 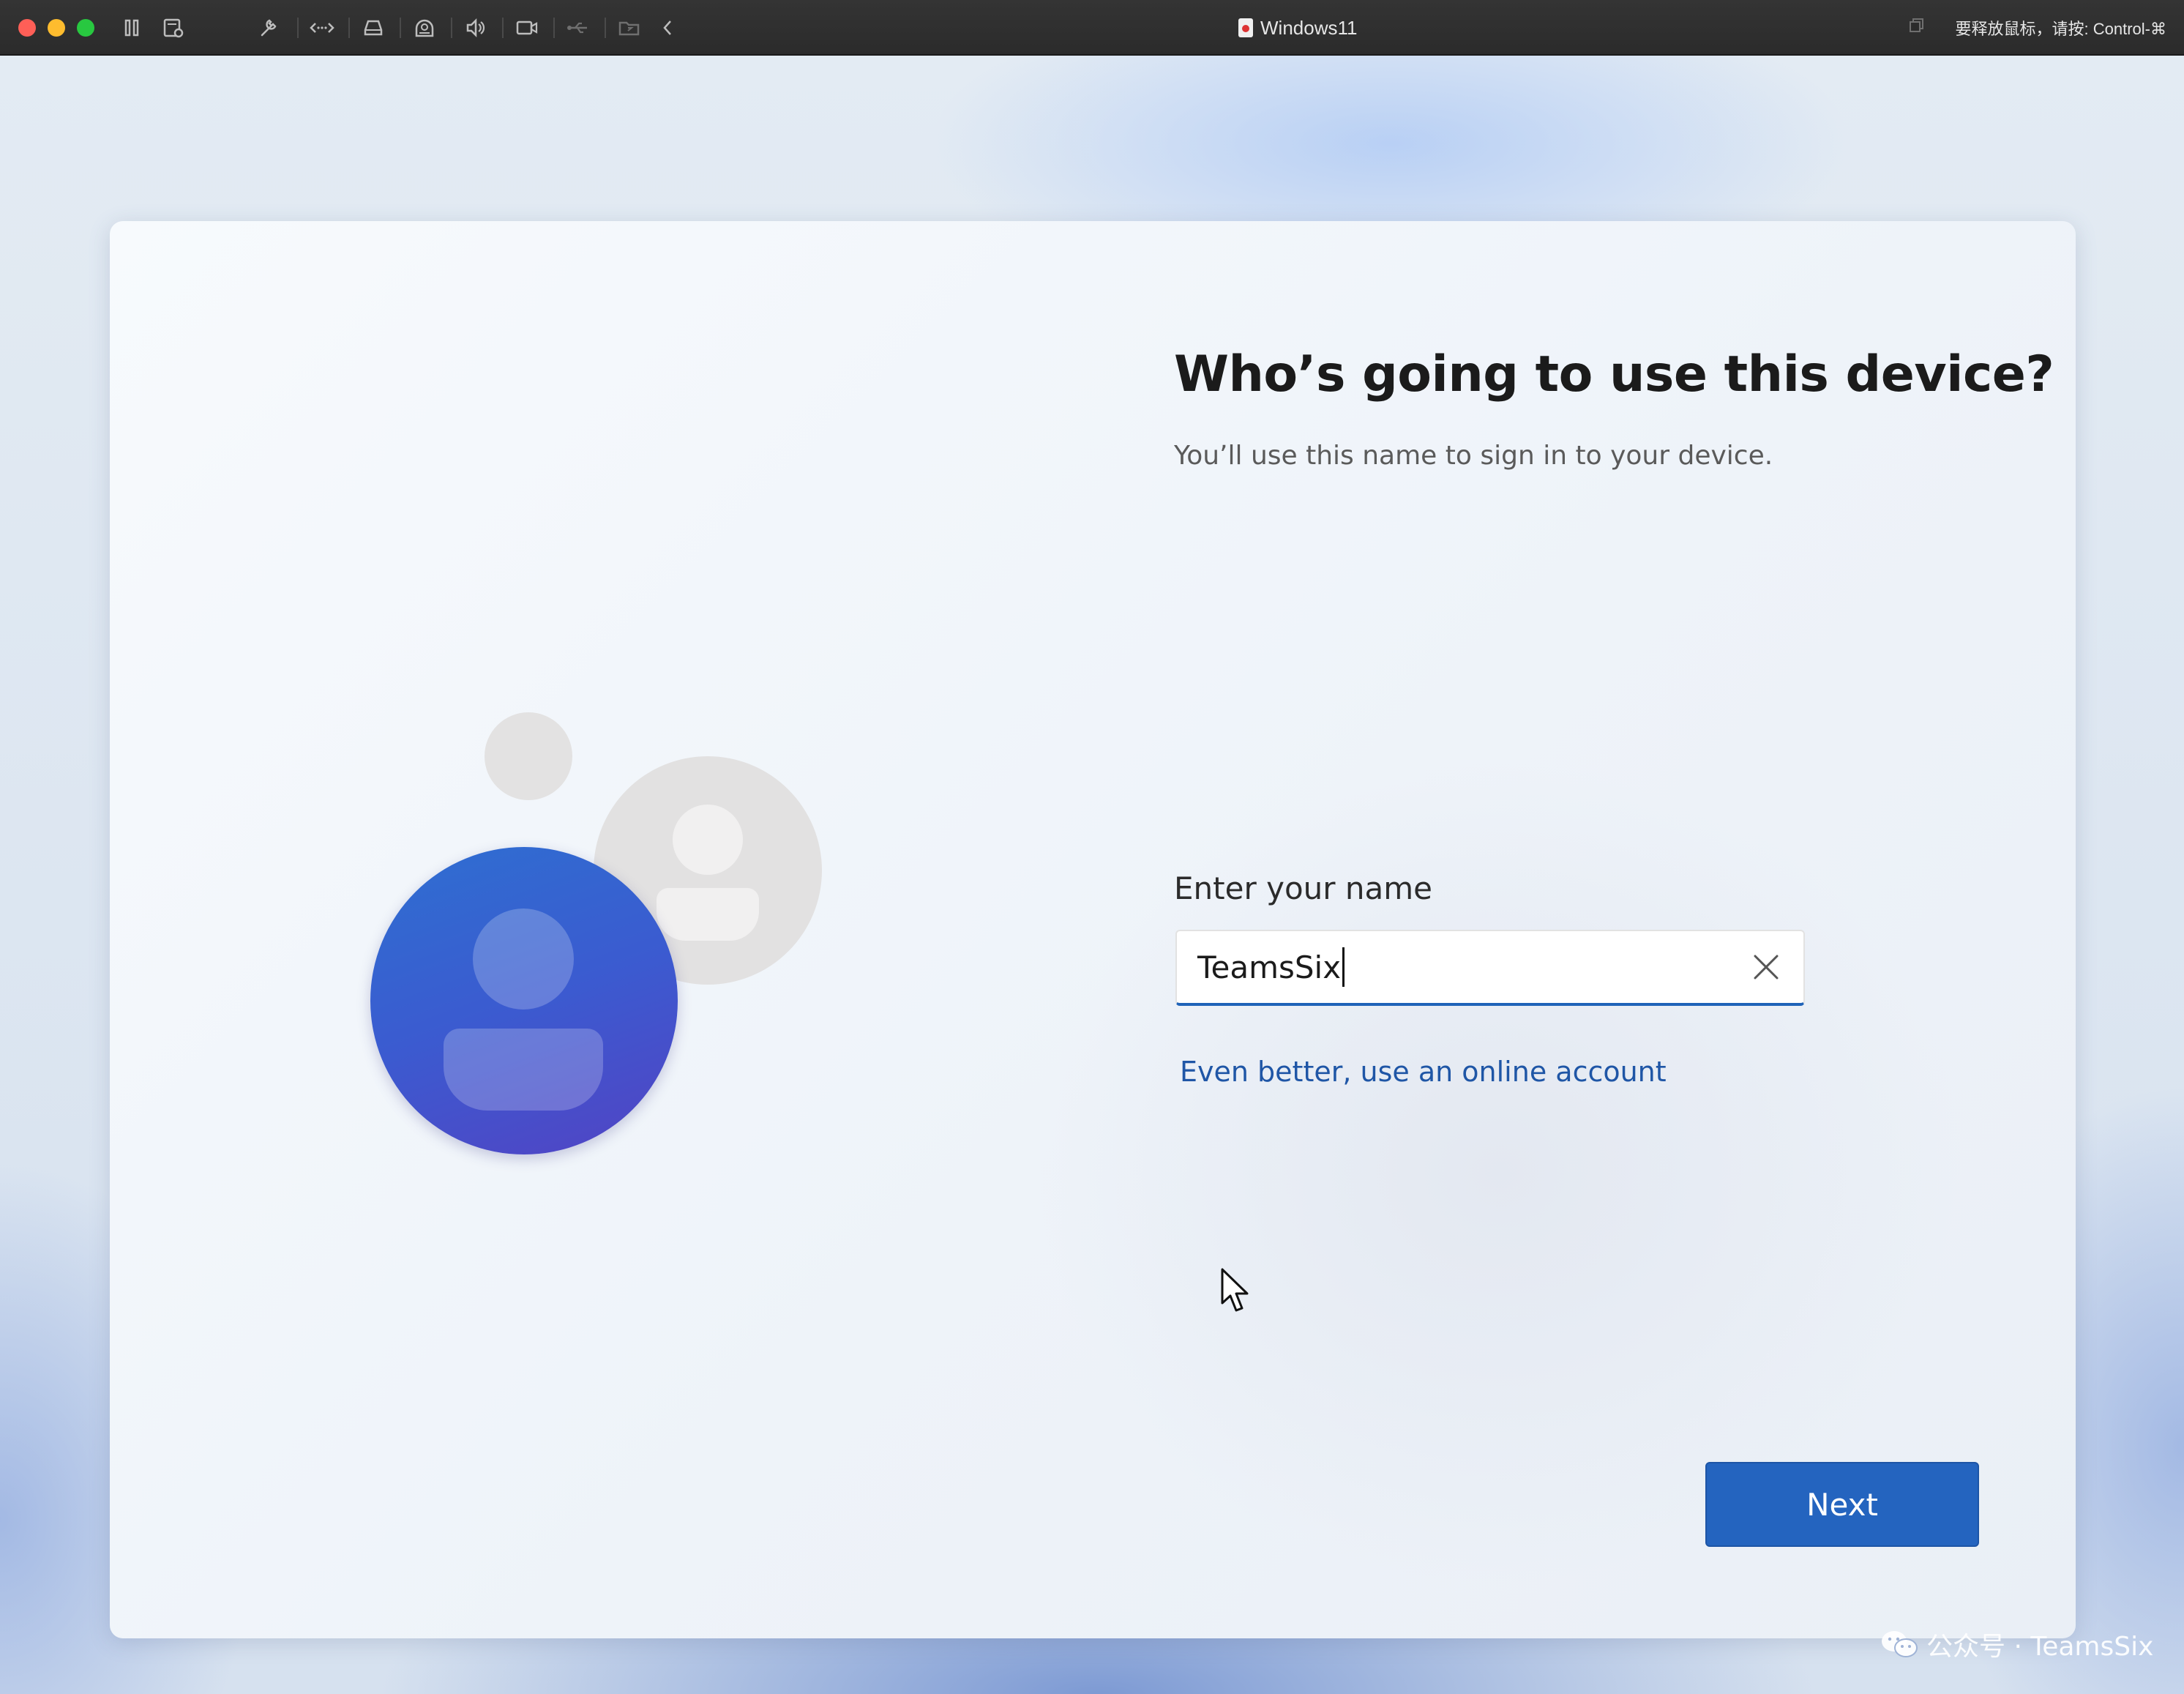 What do you see at coordinates (1917, 26) in the screenshot?
I see `copy-icon` at bounding box center [1917, 26].